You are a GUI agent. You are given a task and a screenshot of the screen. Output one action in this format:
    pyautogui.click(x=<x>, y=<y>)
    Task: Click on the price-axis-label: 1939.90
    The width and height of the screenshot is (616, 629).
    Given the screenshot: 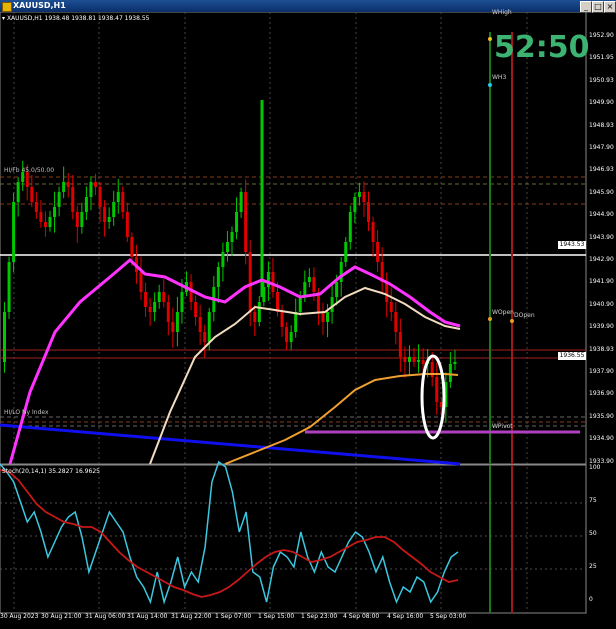 What is the action you would take?
    pyautogui.click(x=601, y=327)
    